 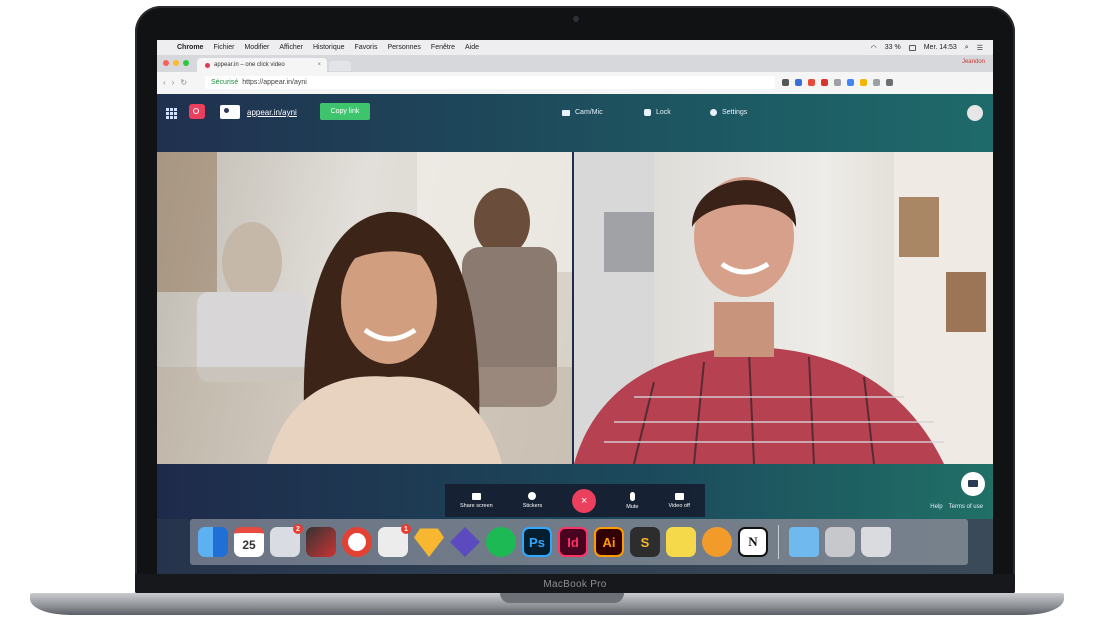 I want to click on sketch-icon, so click(x=429, y=542).